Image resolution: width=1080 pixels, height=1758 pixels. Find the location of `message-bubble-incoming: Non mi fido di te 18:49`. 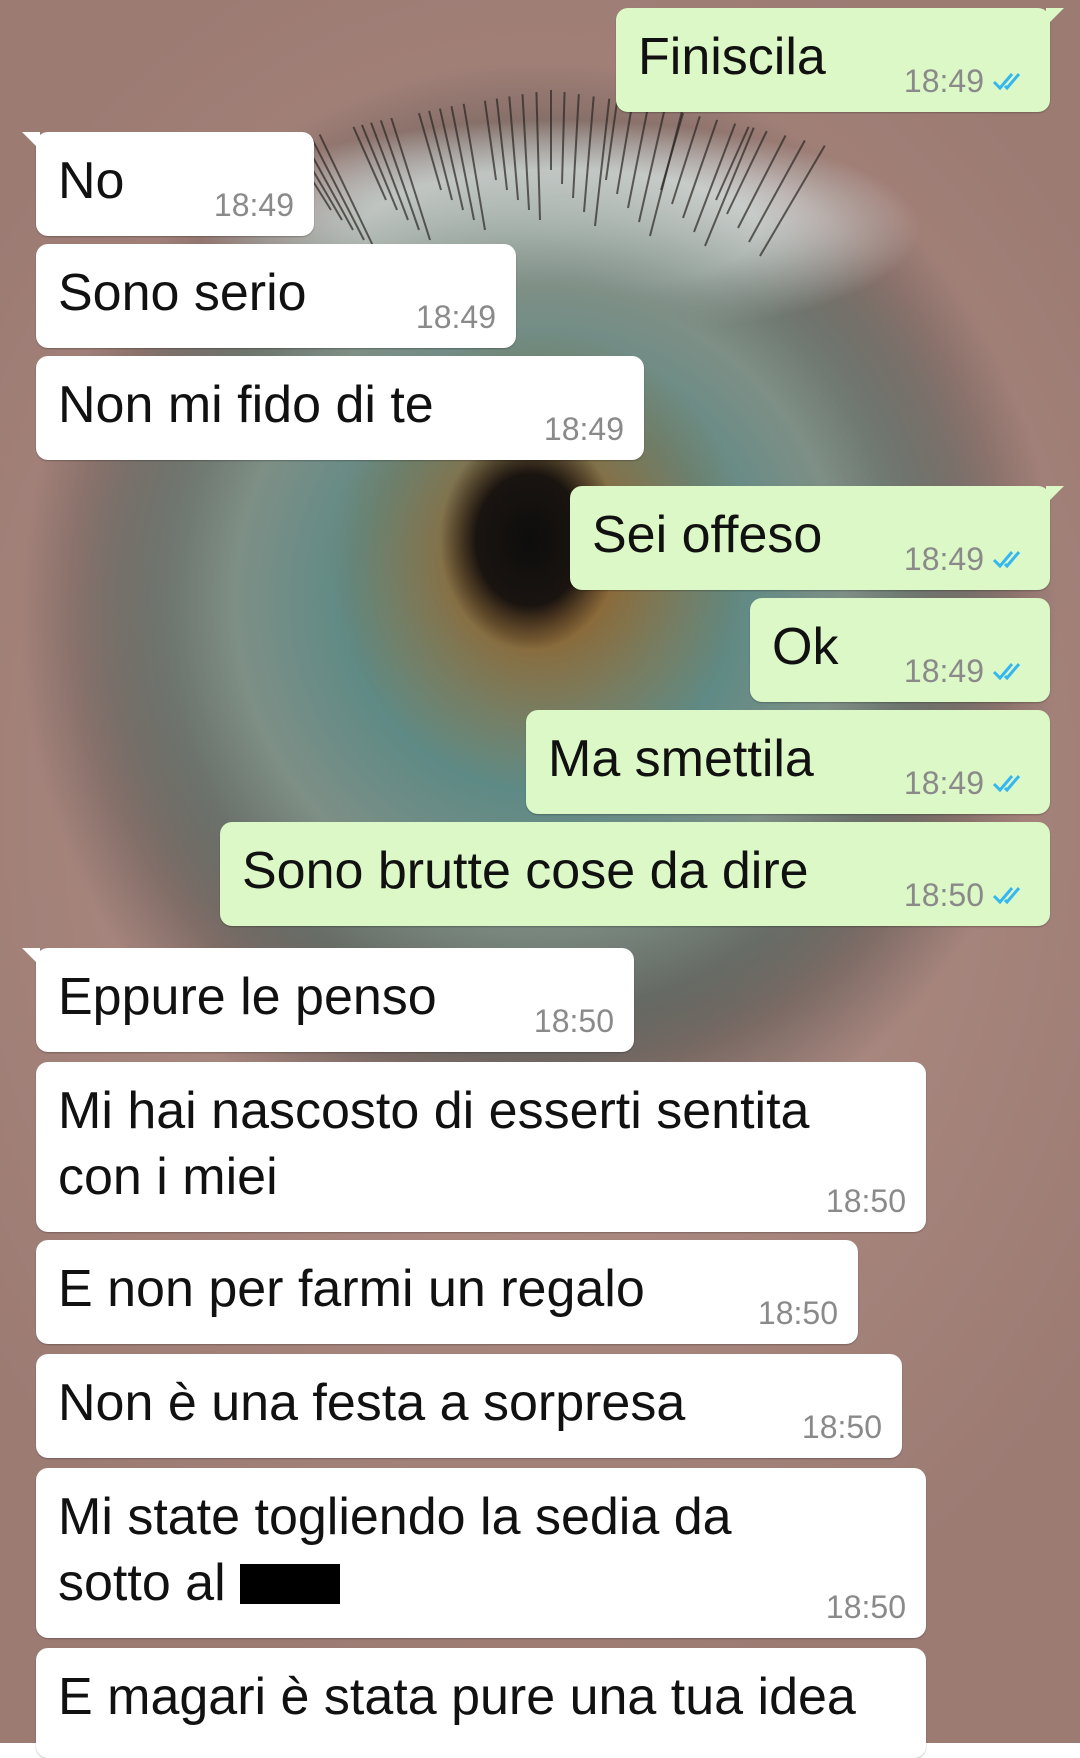

message-bubble-incoming: Non mi fido di te 18:49 is located at coordinates (340, 408).